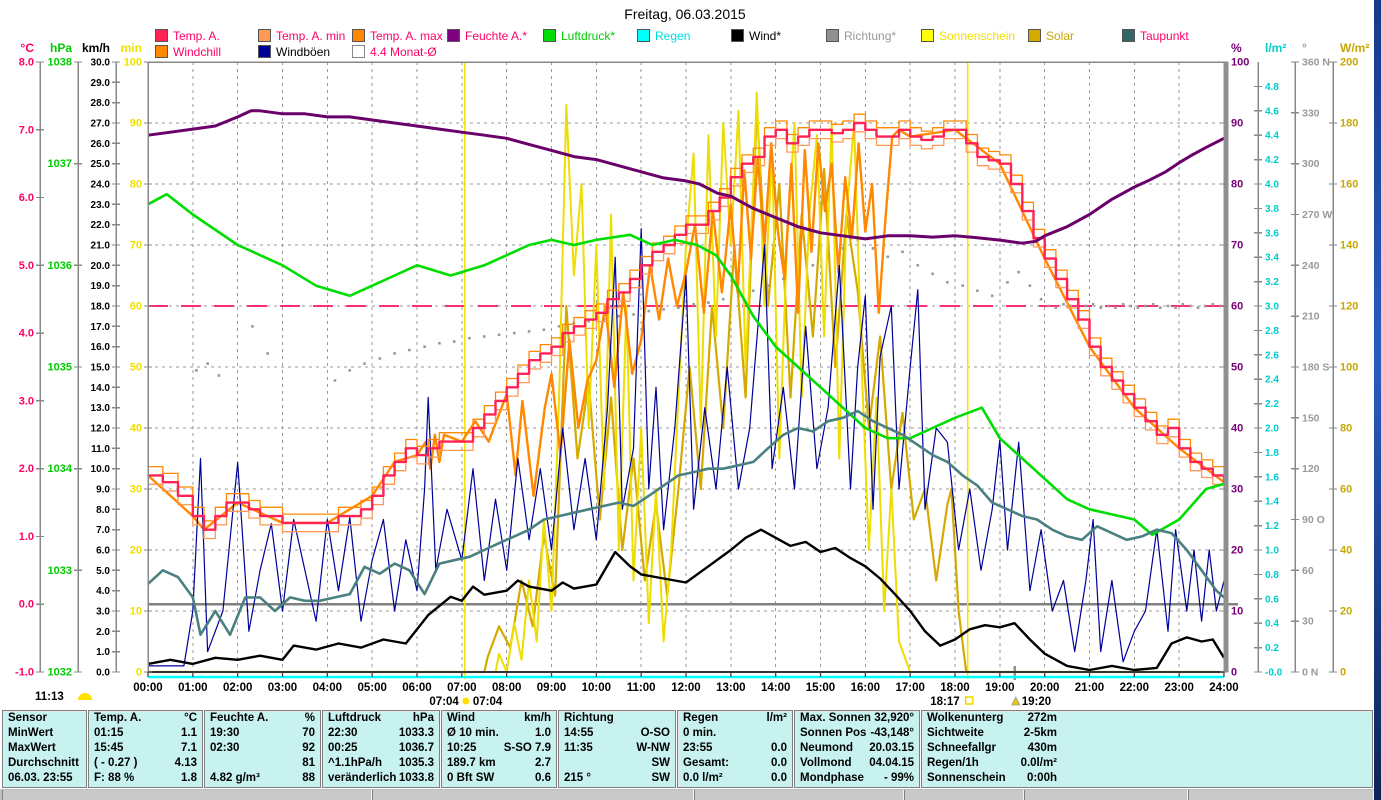 This screenshot has height=800, width=1381. What do you see at coordinates (1016, 701) in the screenshot?
I see `moonrise-icon` at bounding box center [1016, 701].